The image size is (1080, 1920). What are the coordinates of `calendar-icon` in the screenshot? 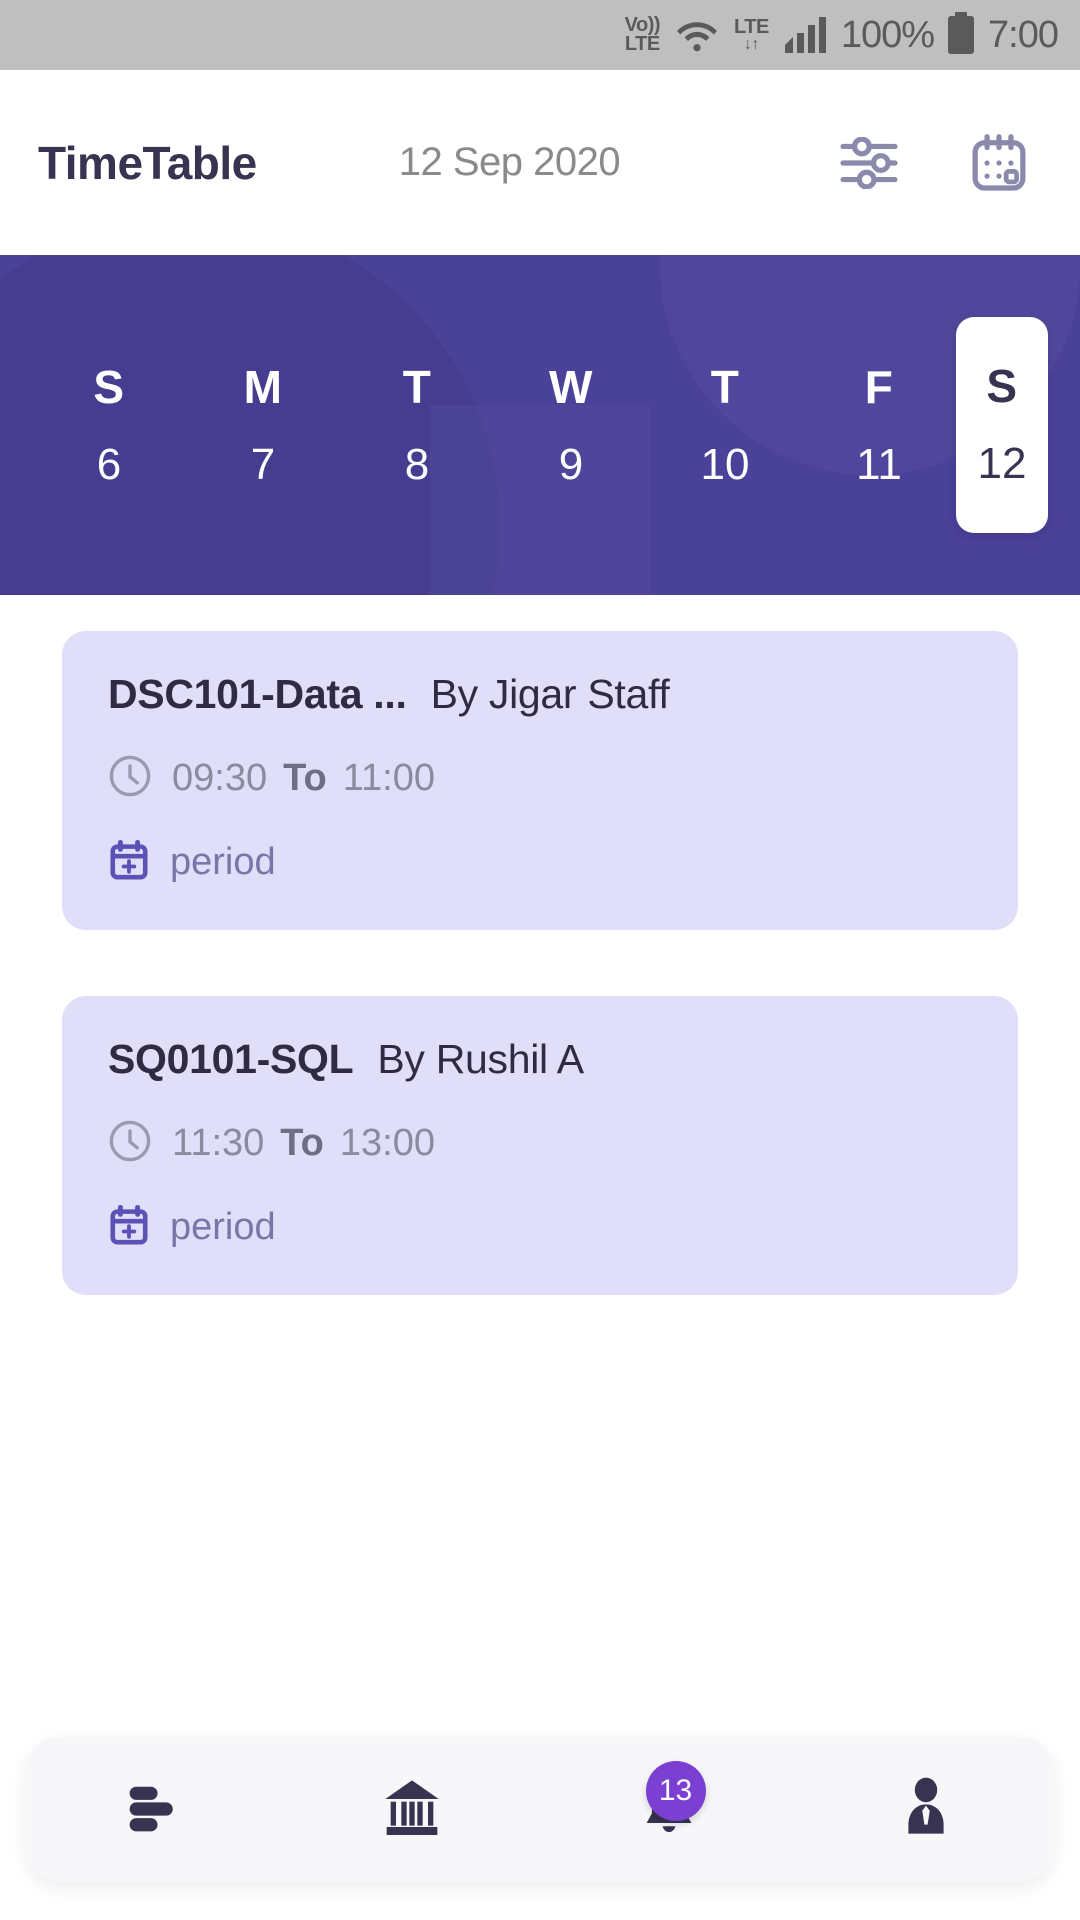 It's located at (999, 163).